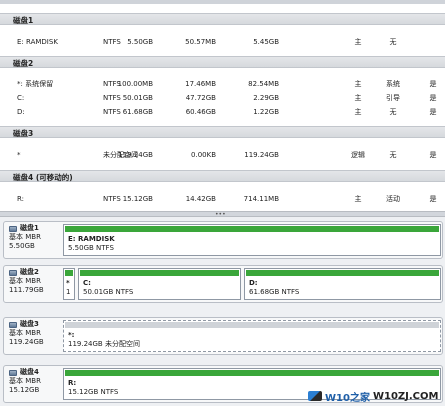 This screenshot has height=406, width=445. What do you see at coordinates (91, 248) in the screenshot?
I see `partition-detail: 5.50GB NTFS` at bounding box center [91, 248].